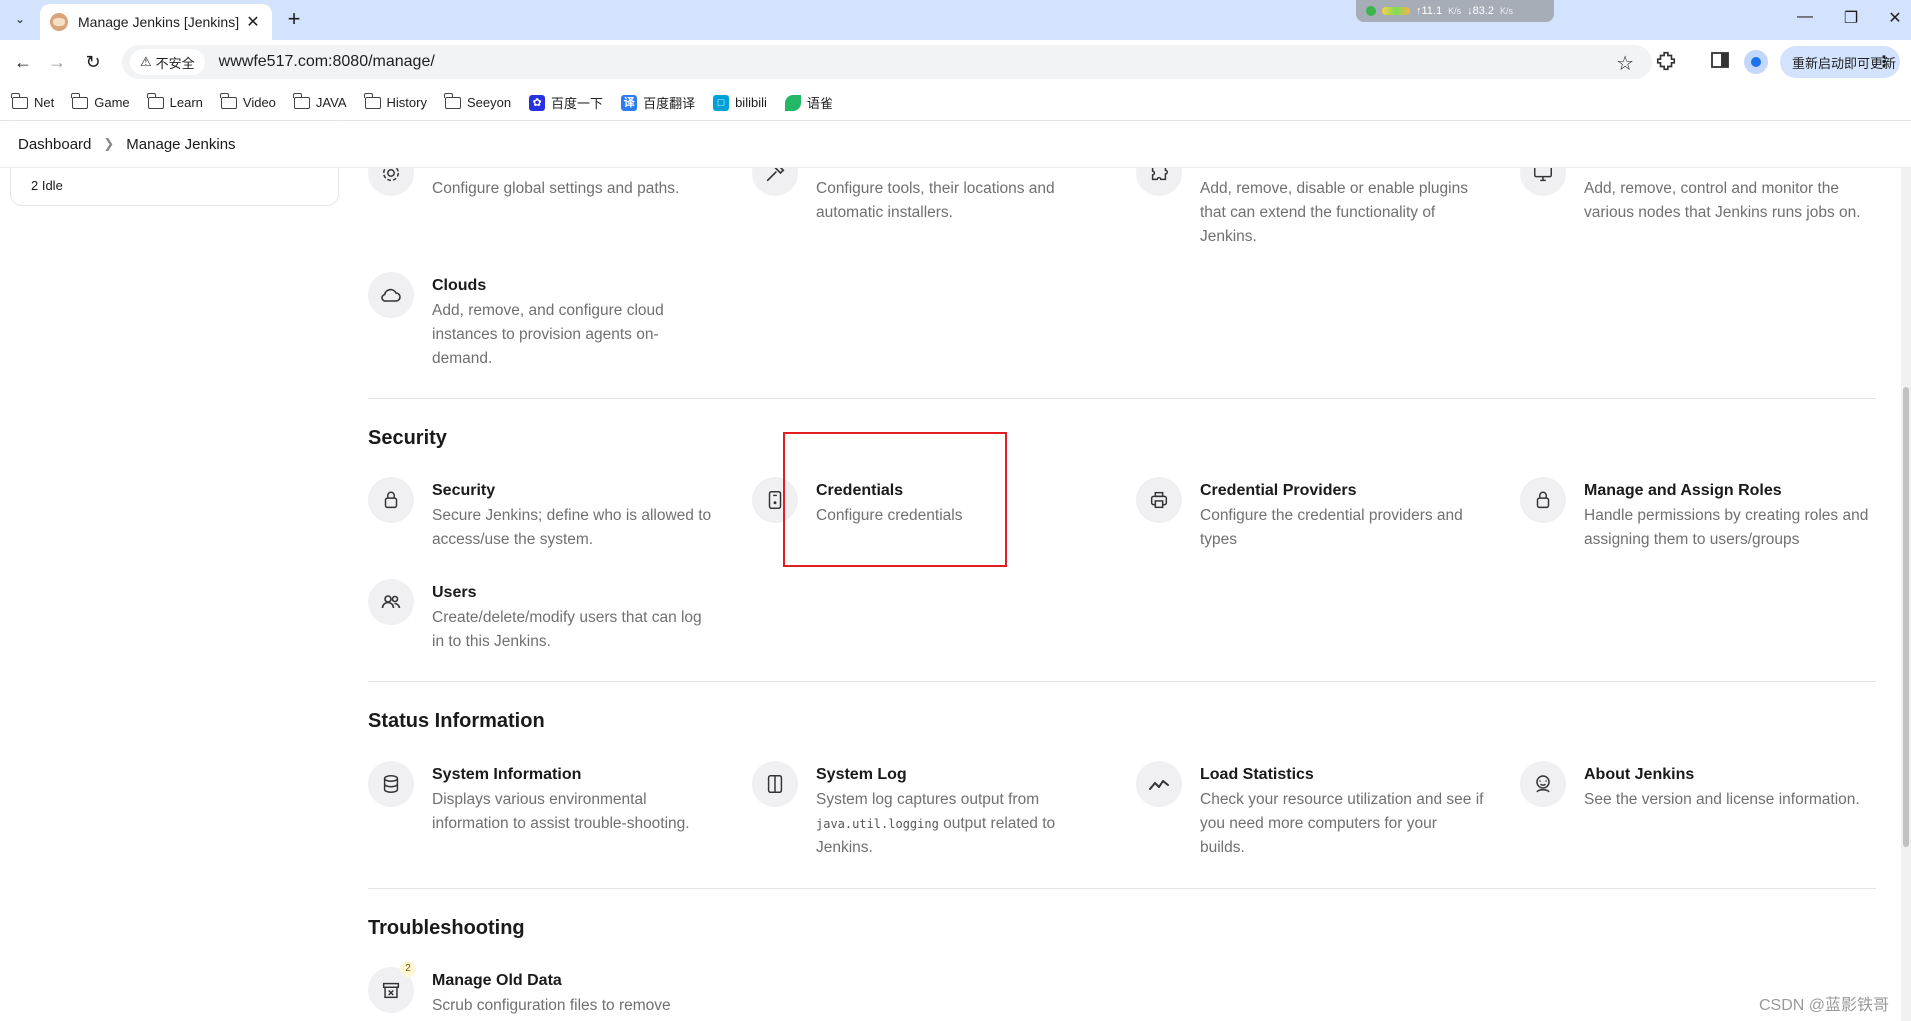 This screenshot has width=1911, height=1021. I want to click on item-name: System Information, so click(507, 774).